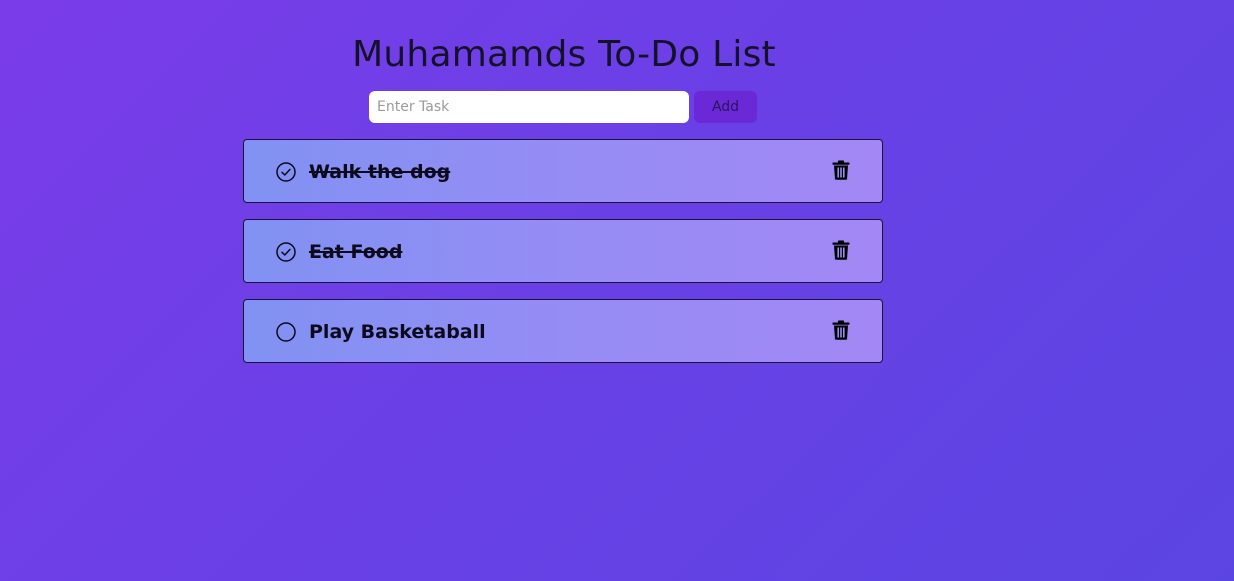 The image size is (1234, 581). I want to click on task-input, so click(529, 107).